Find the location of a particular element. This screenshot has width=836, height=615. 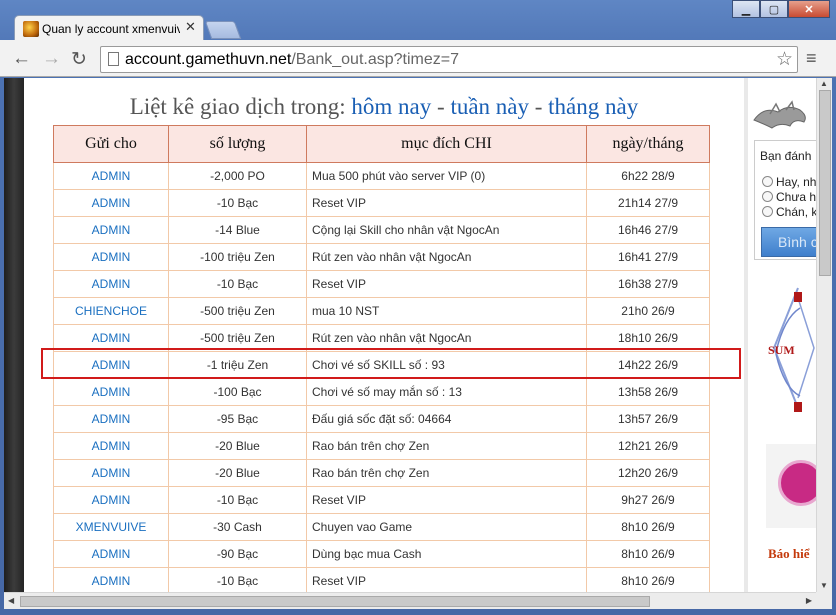

forward-icon: → is located at coordinates (51, 59).